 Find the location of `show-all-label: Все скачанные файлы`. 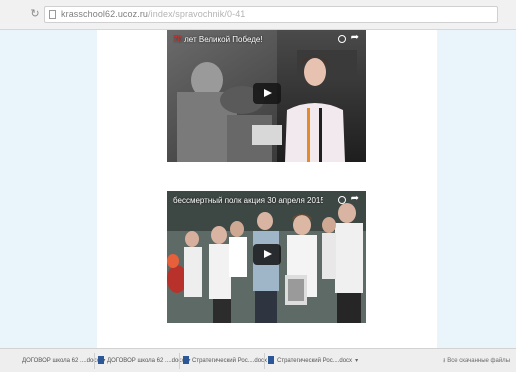

show-all-label: Все скачанные файлы is located at coordinates (478, 361).